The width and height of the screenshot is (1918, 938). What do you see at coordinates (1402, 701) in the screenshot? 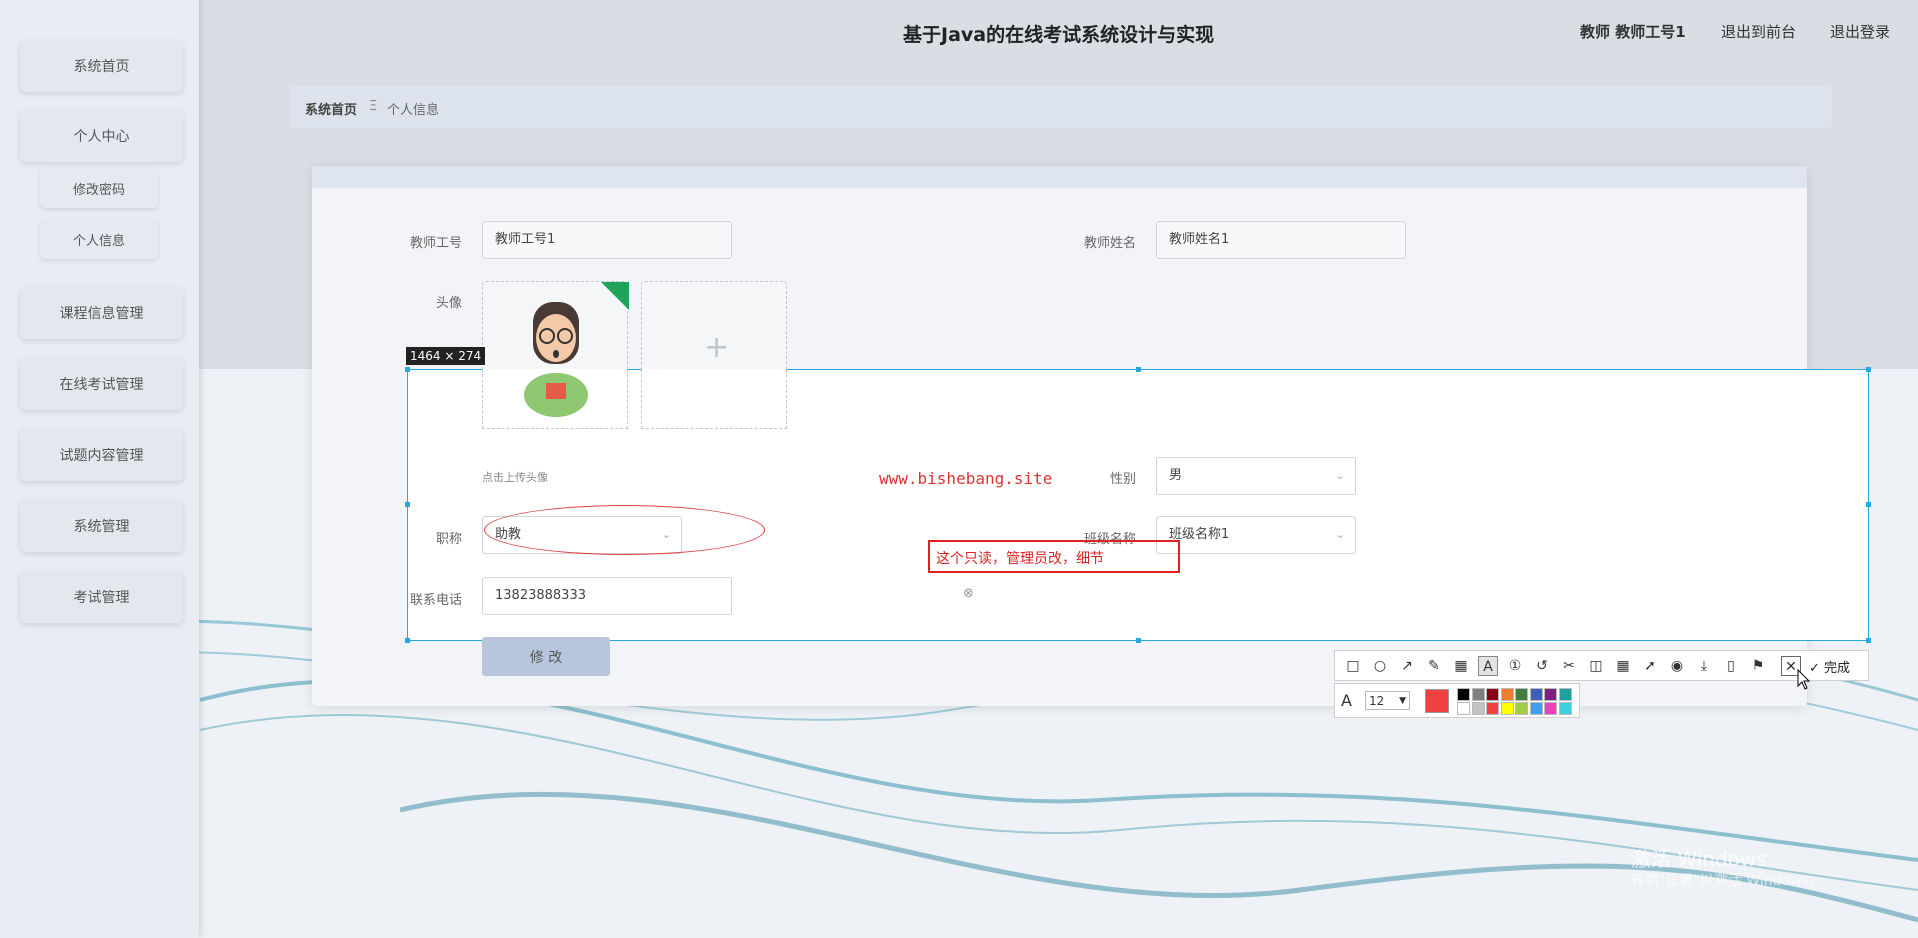
I see `caret-down-icon: ▼` at bounding box center [1402, 701].